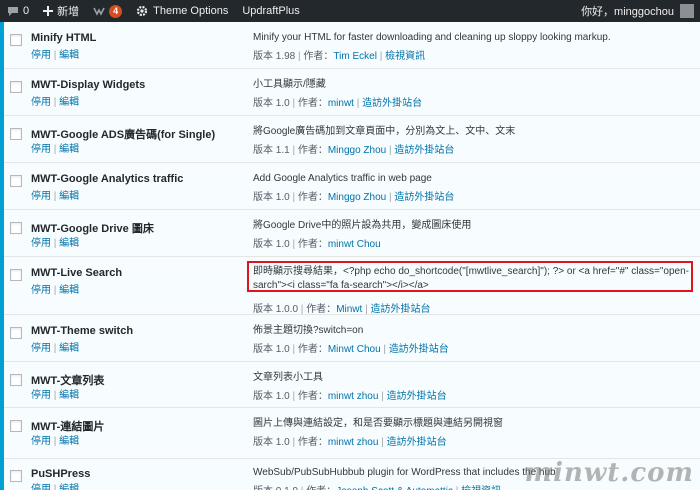 The image size is (700, 490). What do you see at coordinates (276, 309) in the screenshot?
I see `plugin-version: 版本 1.0.0` at bounding box center [276, 309].